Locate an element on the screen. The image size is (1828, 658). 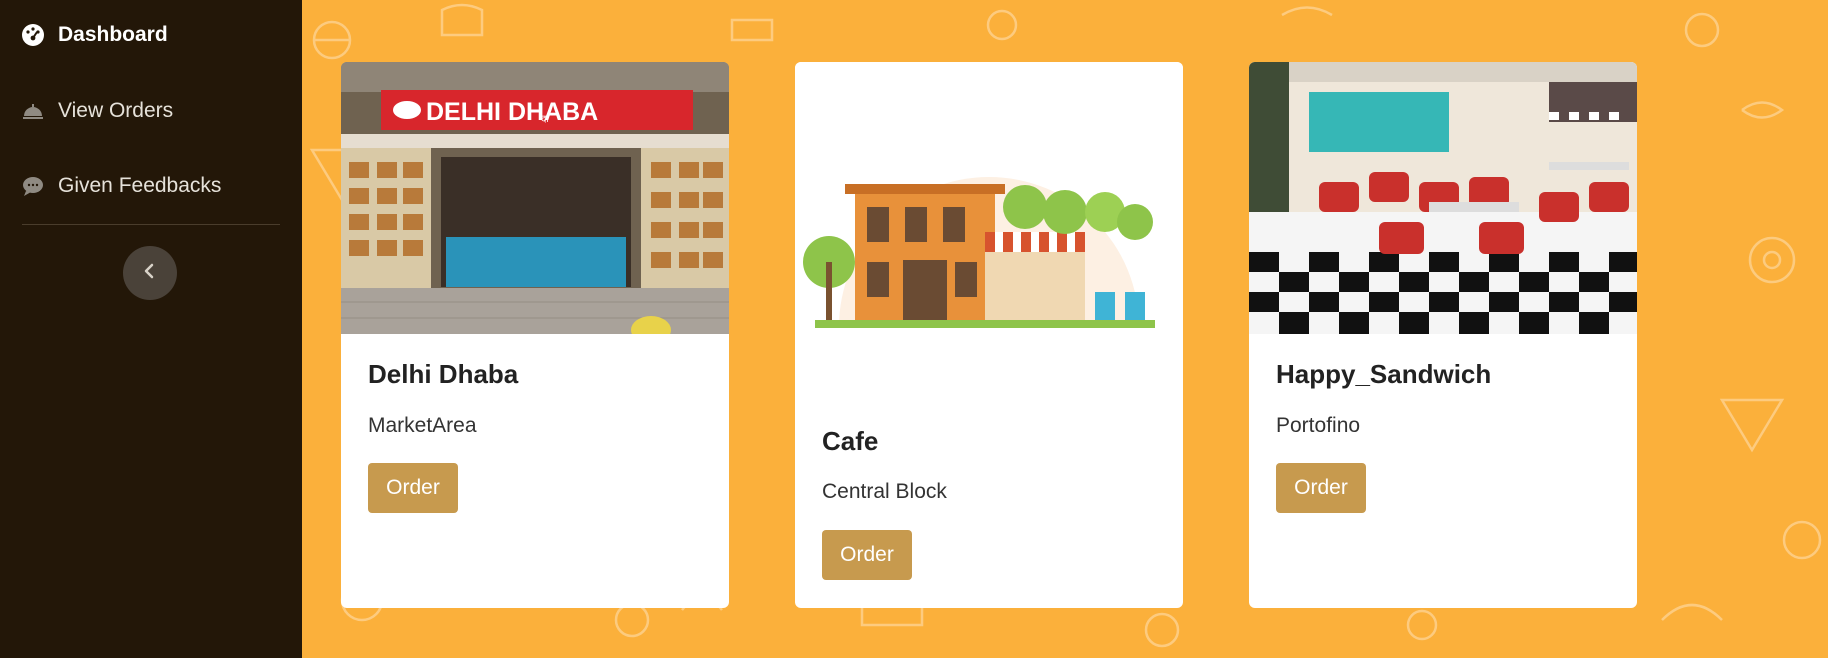
cloche-icon is located at coordinates (33, 111).